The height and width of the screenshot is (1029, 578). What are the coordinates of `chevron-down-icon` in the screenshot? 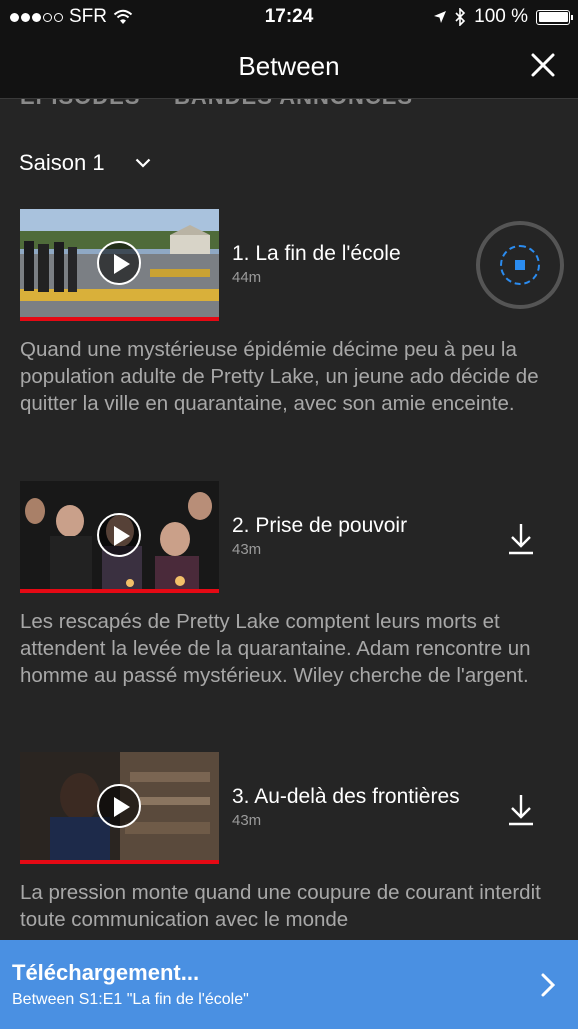 It's located at (142, 163).